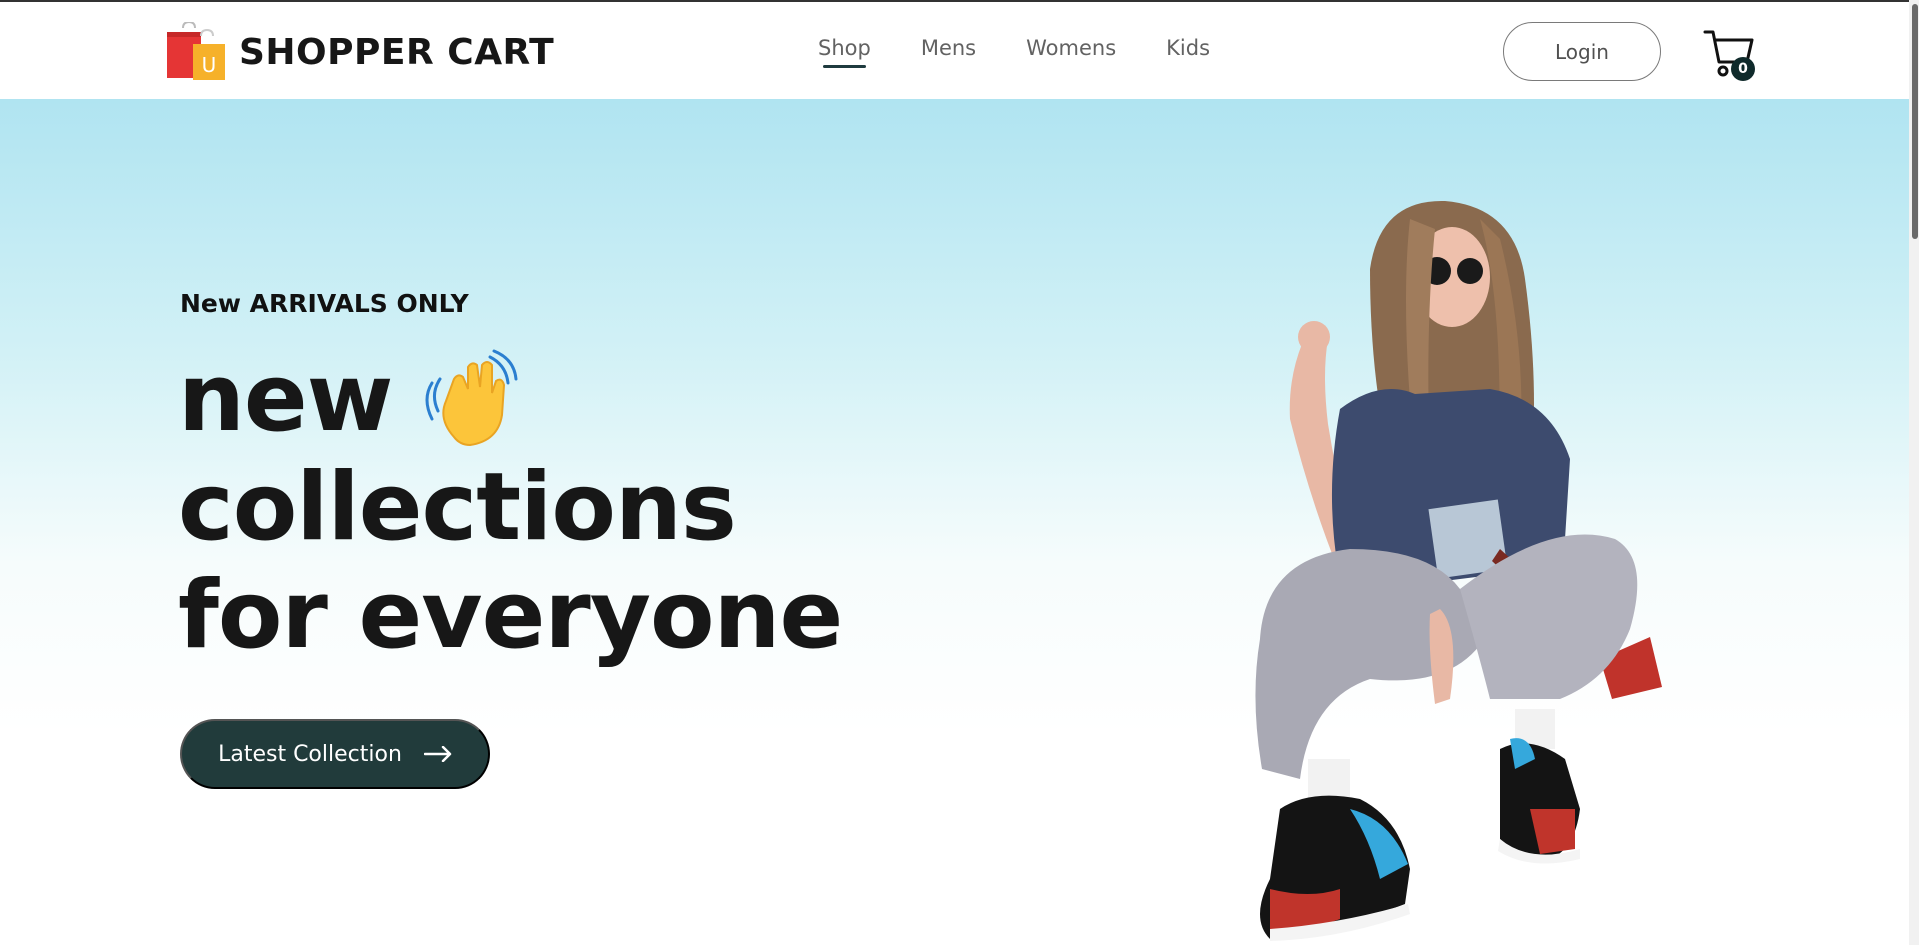 This screenshot has height=945, width=1919. What do you see at coordinates (437, 754) in the screenshot?
I see `arrow-right-icon` at bounding box center [437, 754].